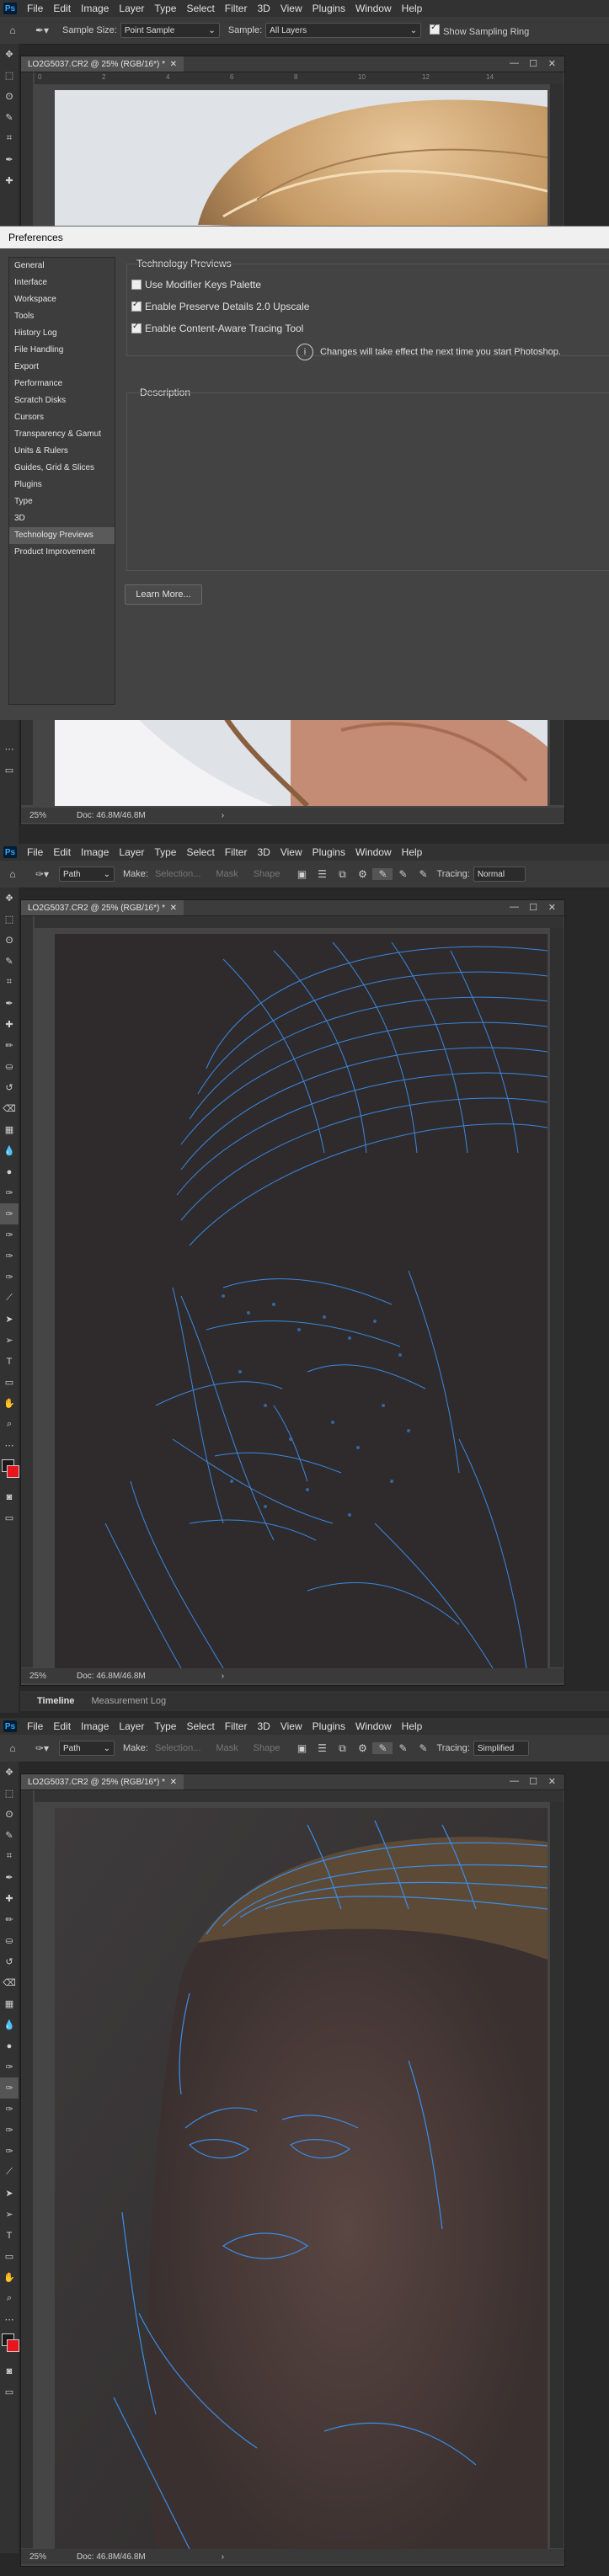 The width and height of the screenshot is (609, 2576). Describe the element at coordinates (322, 1748) in the screenshot. I see `path-alignment-icon: ☰` at that location.